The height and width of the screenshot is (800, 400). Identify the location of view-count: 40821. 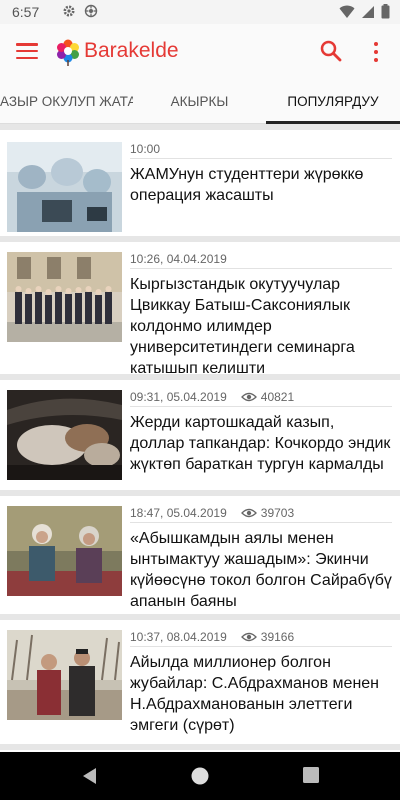
(277, 397).